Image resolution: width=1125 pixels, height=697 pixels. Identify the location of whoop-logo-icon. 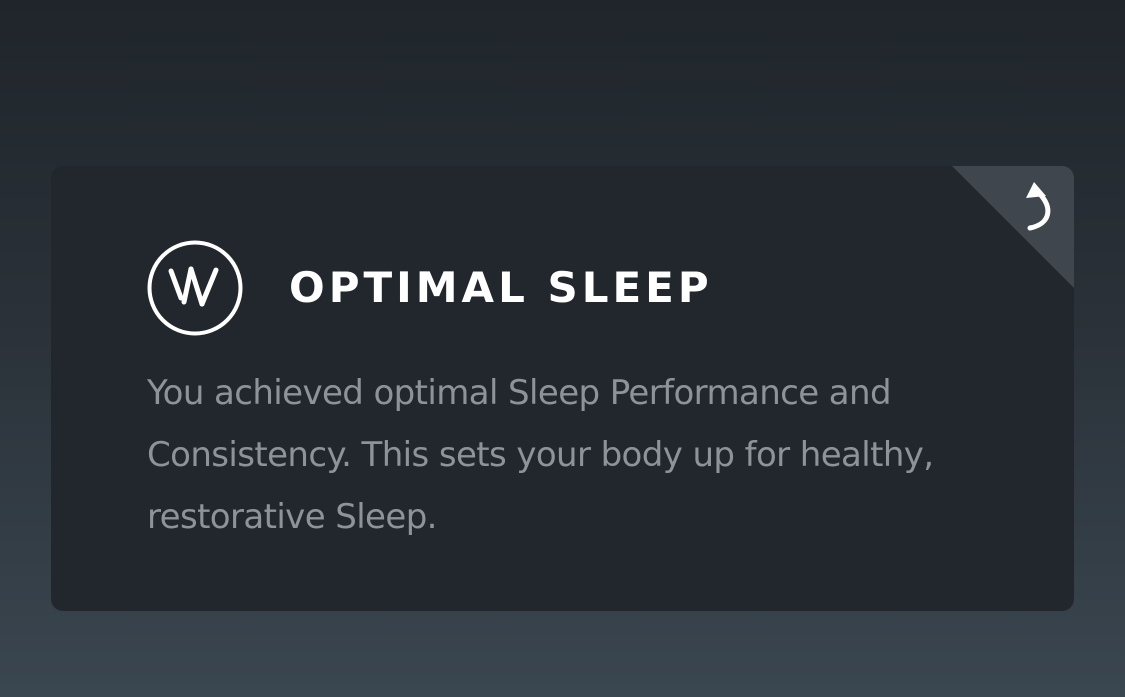
(195, 288).